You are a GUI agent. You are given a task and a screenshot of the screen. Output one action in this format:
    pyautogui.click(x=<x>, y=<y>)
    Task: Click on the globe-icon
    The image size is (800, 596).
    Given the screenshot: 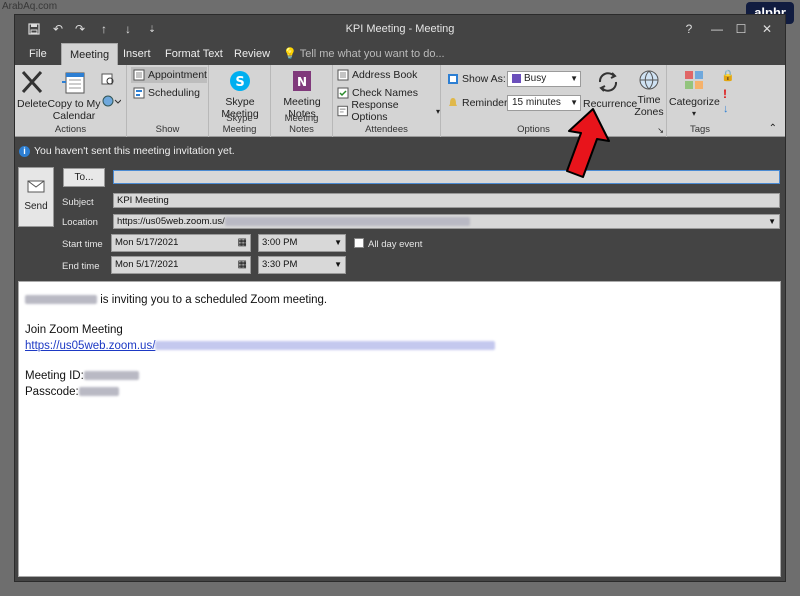 What is the action you would take?
    pyautogui.click(x=649, y=80)
    